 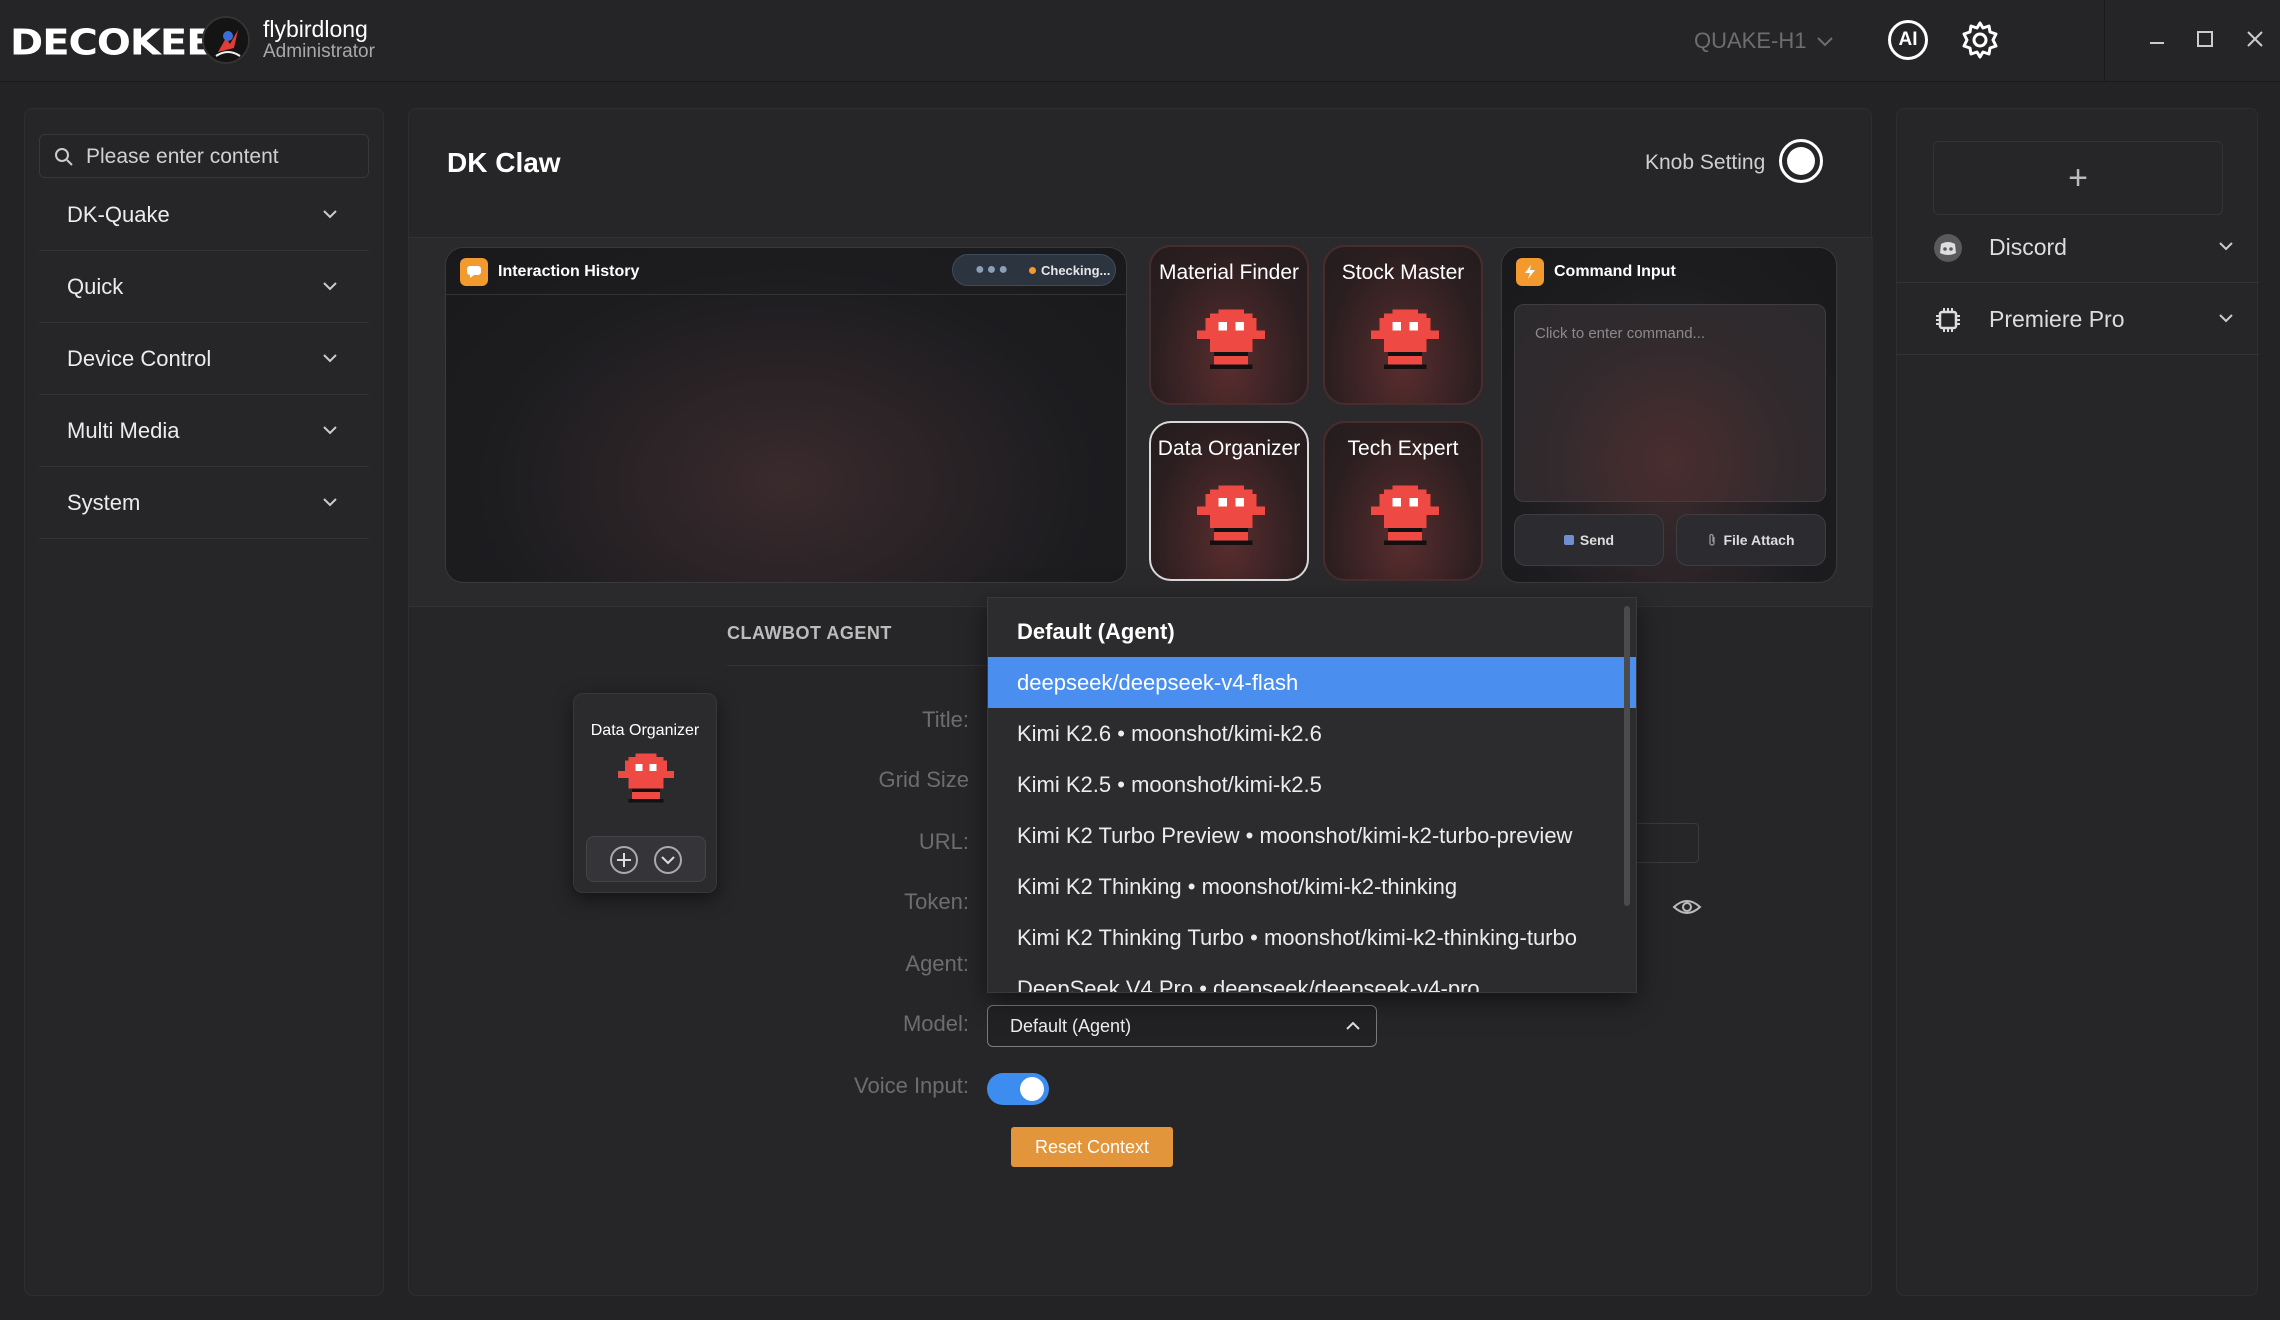 What do you see at coordinates (877, 665) in the screenshot?
I see `section-divider` at bounding box center [877, 665].